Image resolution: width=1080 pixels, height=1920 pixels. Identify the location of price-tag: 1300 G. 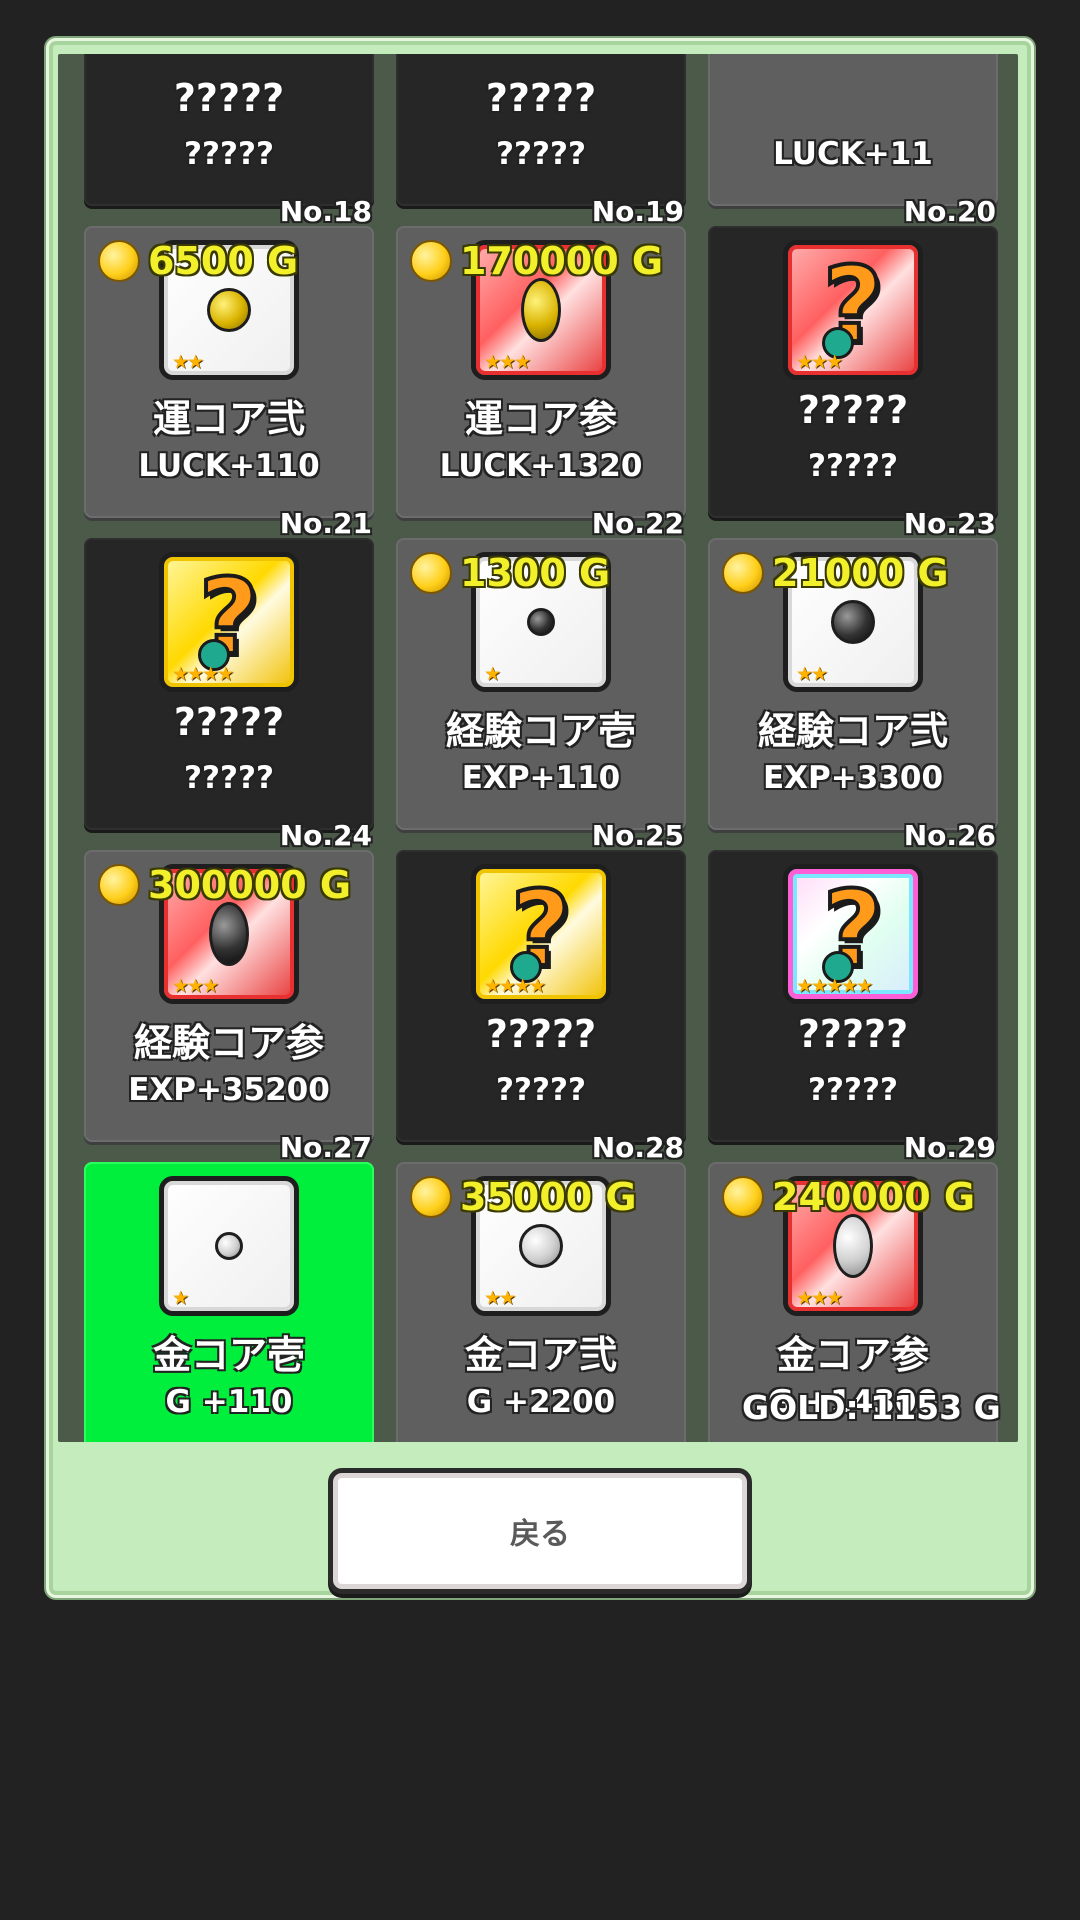
(510, 573).